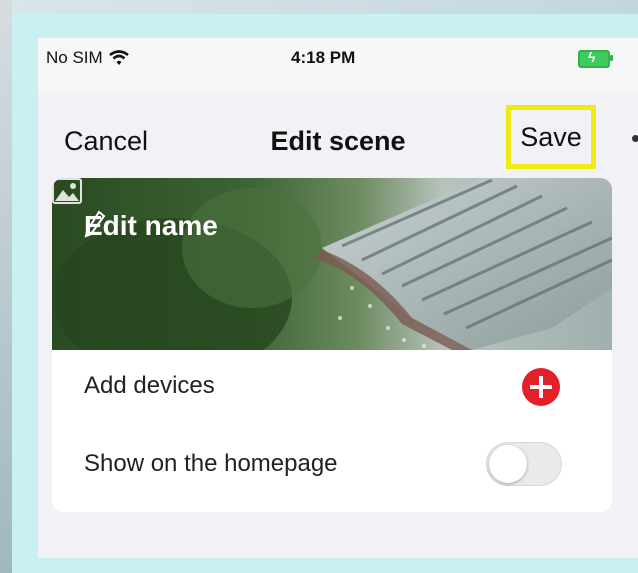 Image resolution: width=638 pixels, height=573 pixels. Describe the element at coordinates (551, 137) in the screenshot. I see `save-button: Save` at that location.